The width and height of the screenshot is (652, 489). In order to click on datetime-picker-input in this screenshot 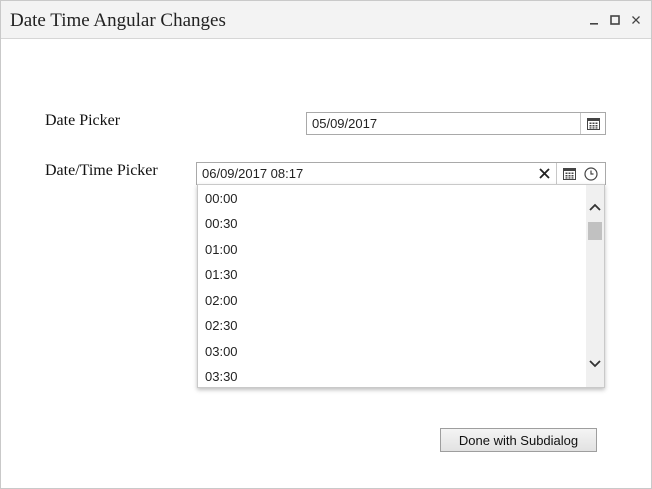, I will do `click(363, 173)`.